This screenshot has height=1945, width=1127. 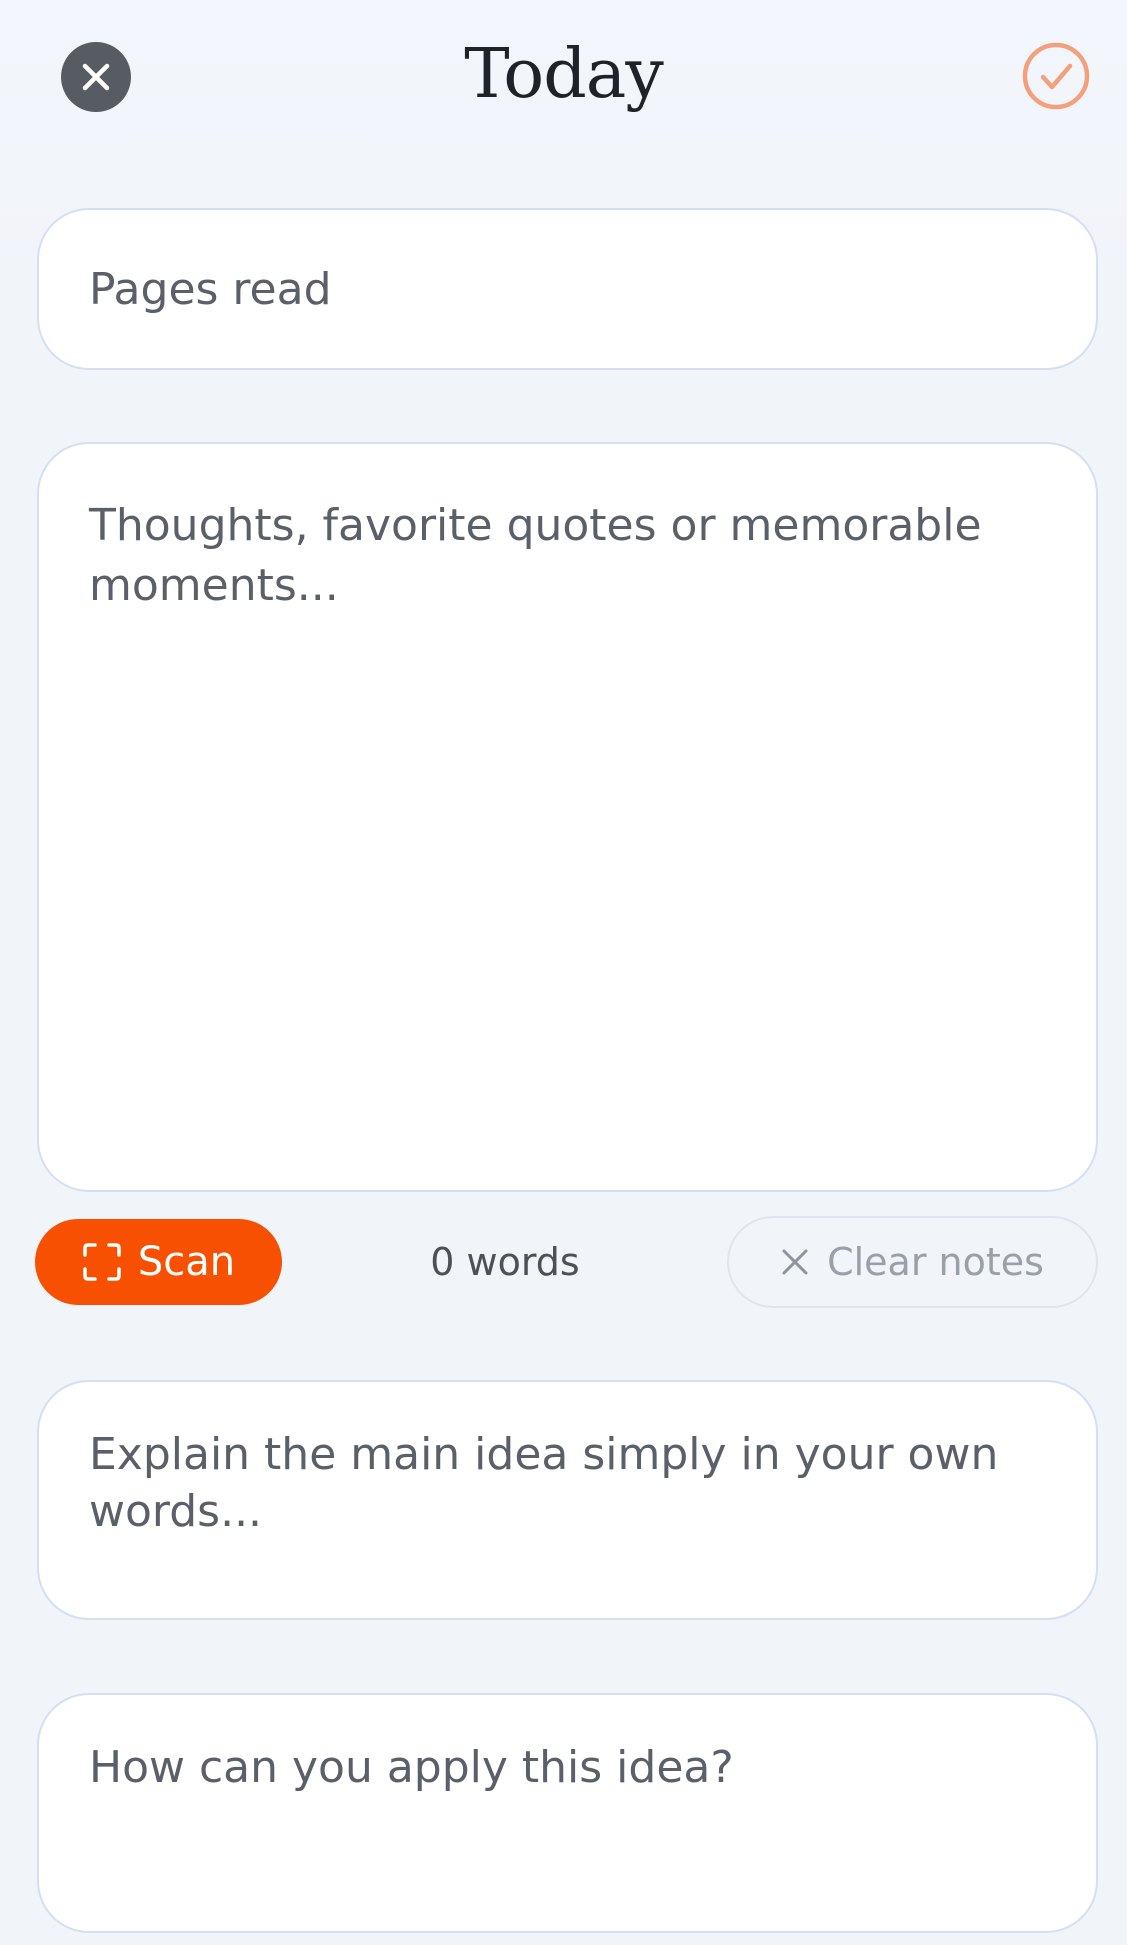 I want to click on page-title: Today, so click(x=564, y=74).